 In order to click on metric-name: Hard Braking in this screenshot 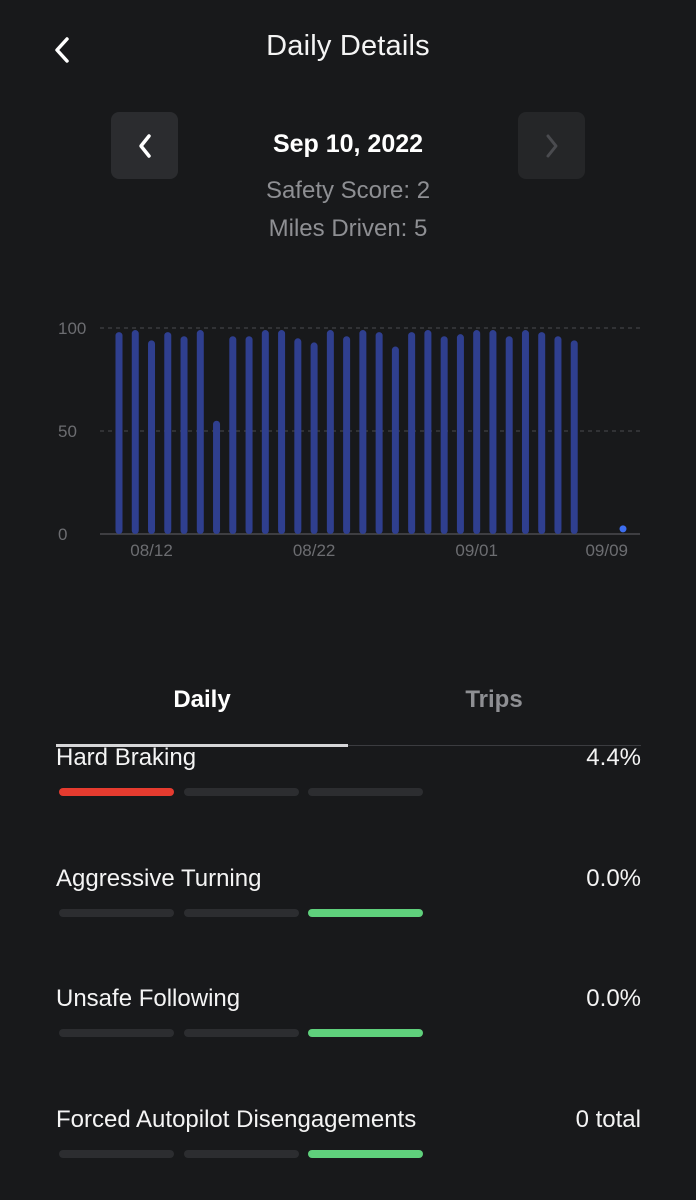, I will do `click(126, 757)`.